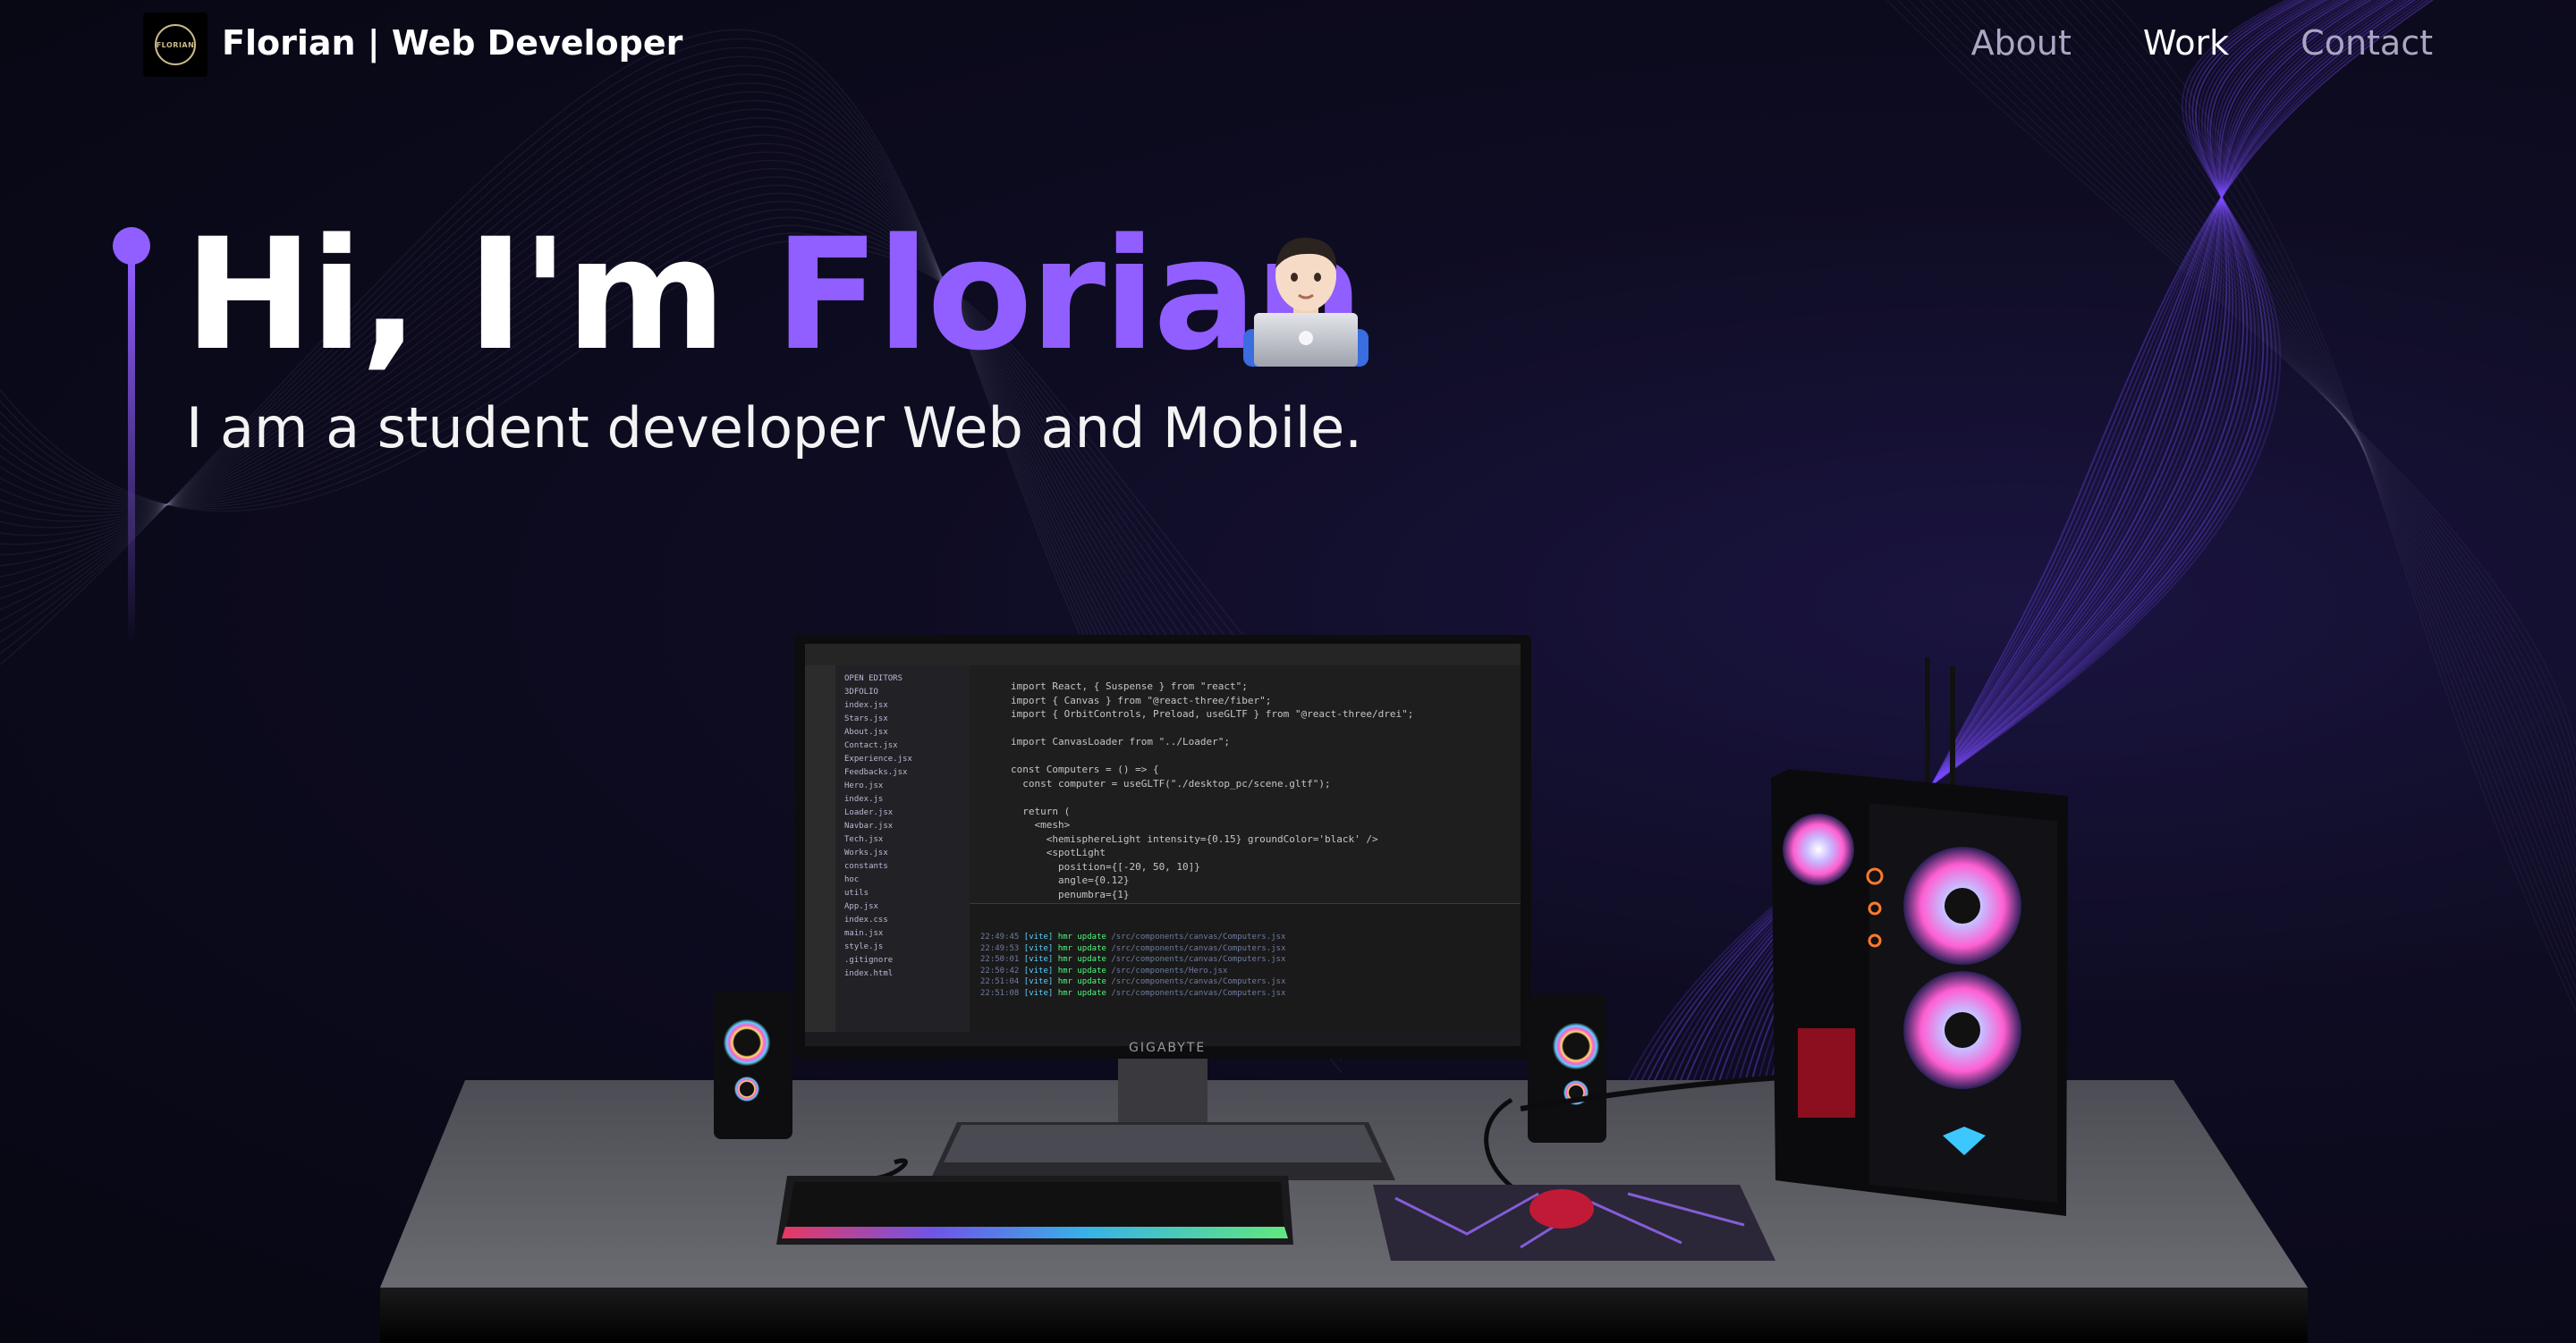 This screenshot has width=2576, height=1343. Describe the element at coordinates (1163, 654) in the screenshot. I see `editor-tabs` at that location.